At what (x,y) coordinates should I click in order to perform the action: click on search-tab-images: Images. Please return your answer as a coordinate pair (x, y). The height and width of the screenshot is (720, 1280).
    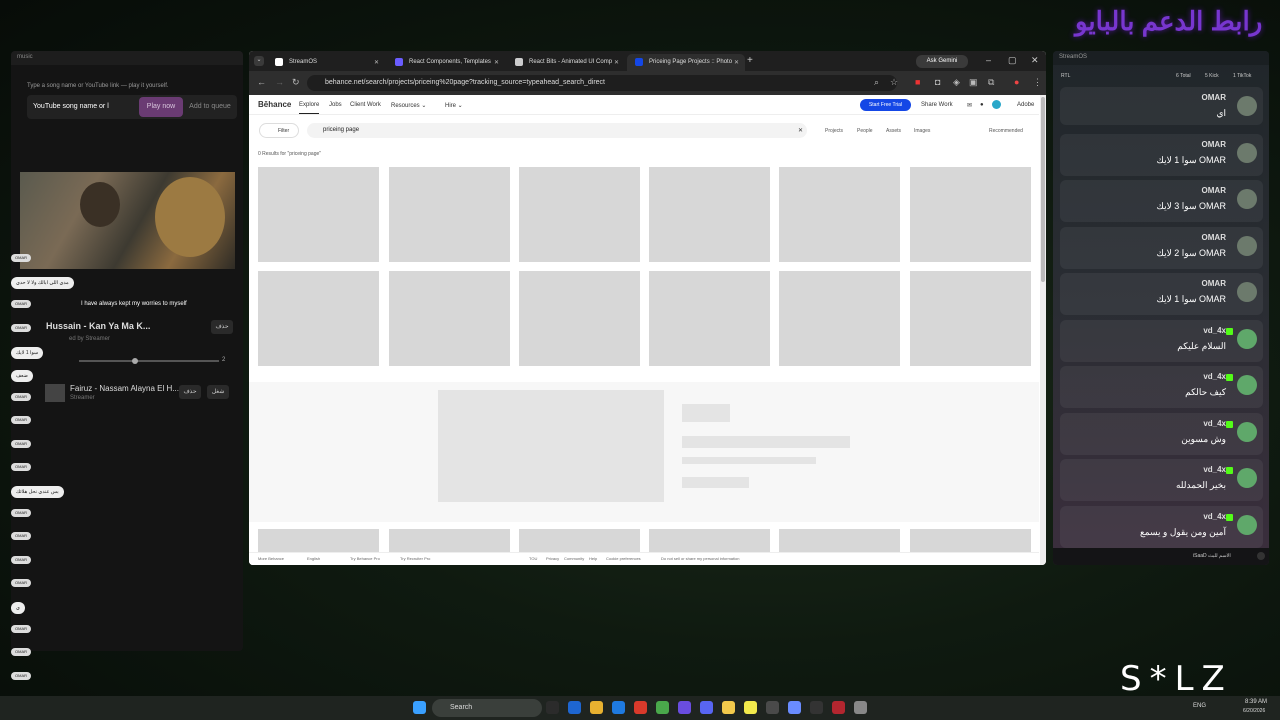
    Looking at the image, I should click on (922, 131).